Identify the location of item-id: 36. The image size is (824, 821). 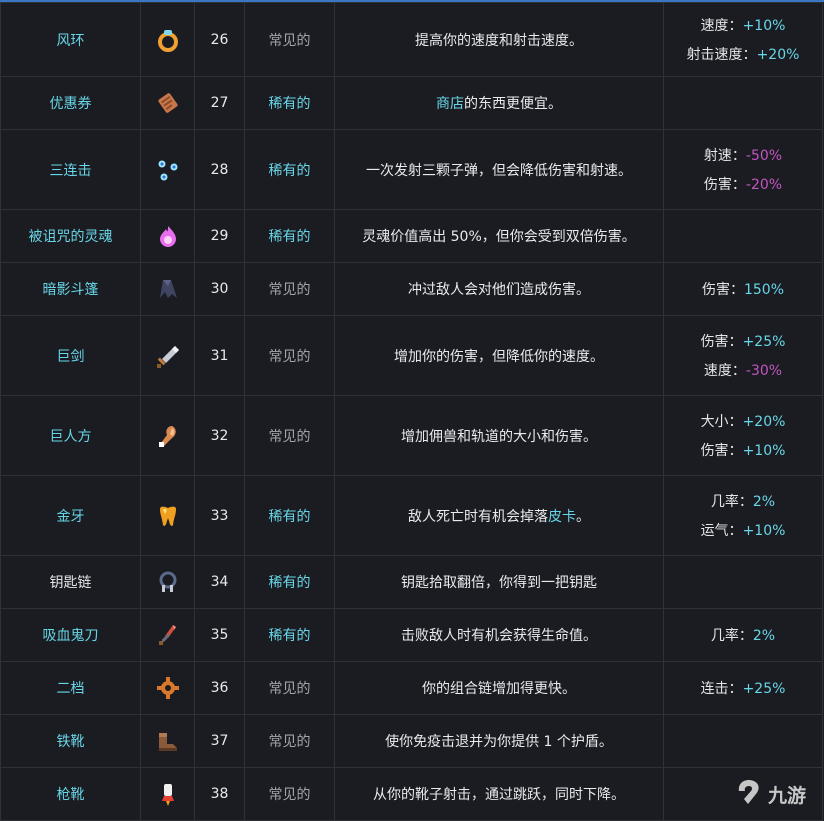
(219, 688).